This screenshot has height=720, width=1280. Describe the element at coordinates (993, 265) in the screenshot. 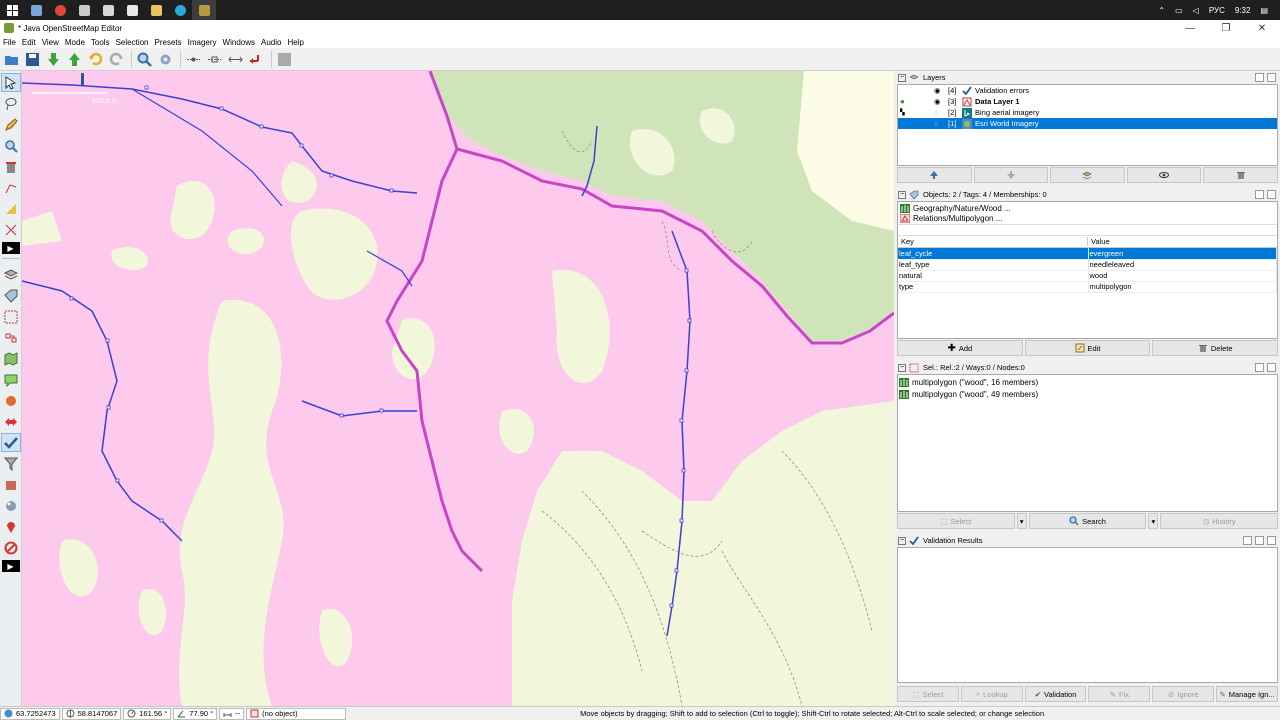

I see `tag-key: leaf_type` at that location.